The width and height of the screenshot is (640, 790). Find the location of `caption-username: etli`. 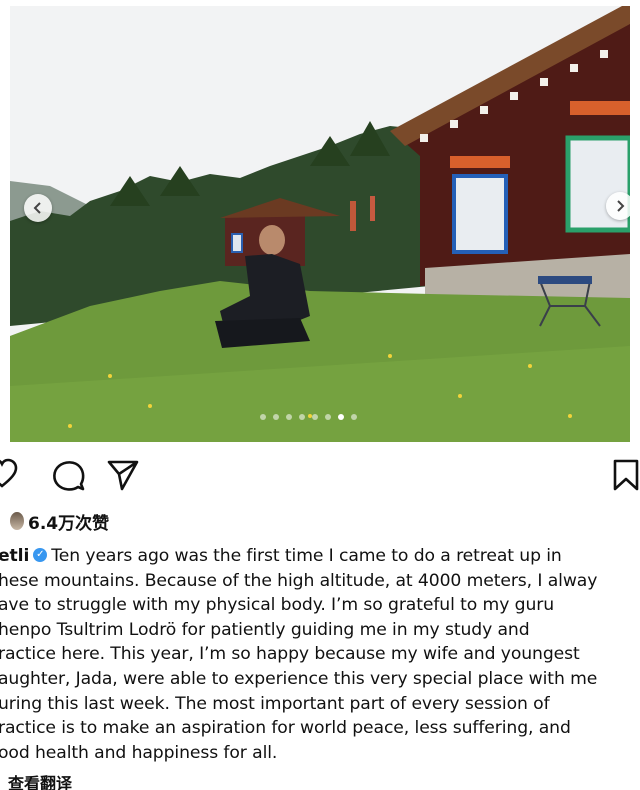

caption-username: etli is located at coordinates (14, 556).